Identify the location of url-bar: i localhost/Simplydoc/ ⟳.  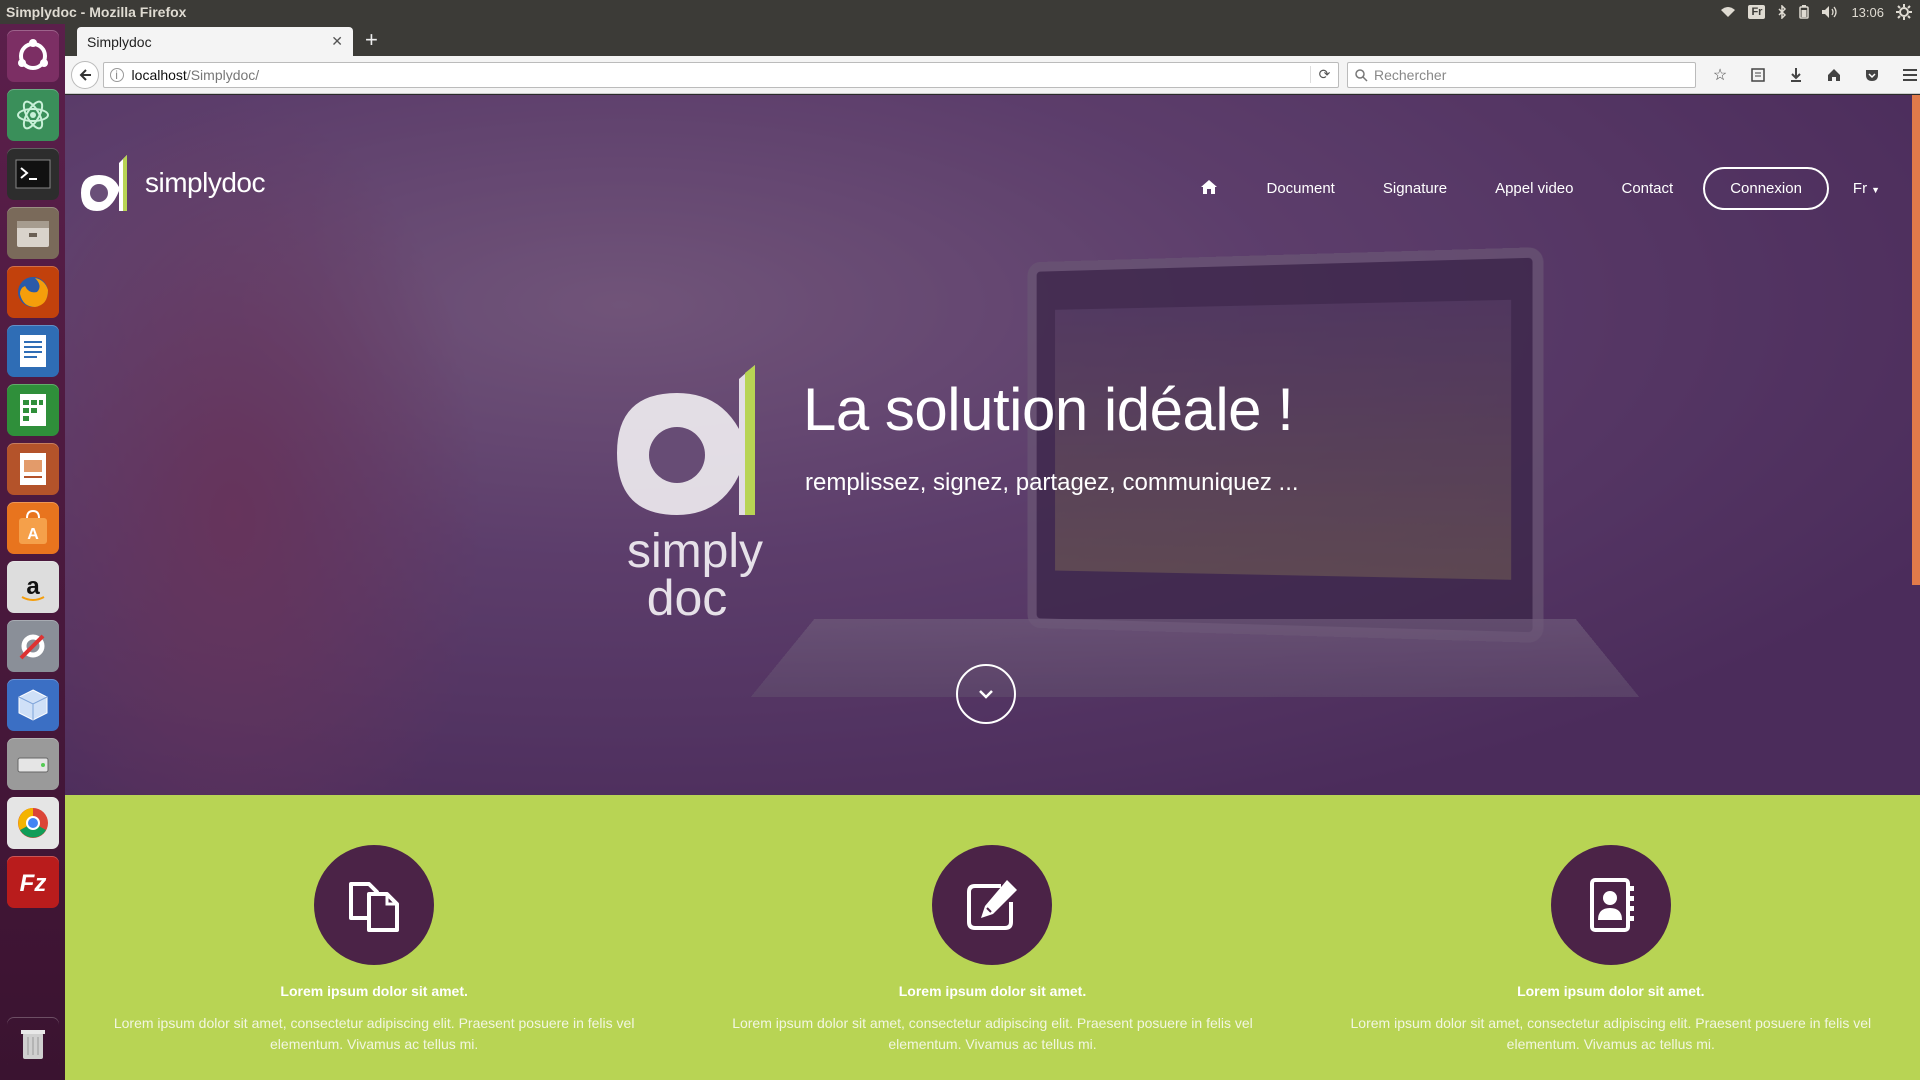
(720, 74).